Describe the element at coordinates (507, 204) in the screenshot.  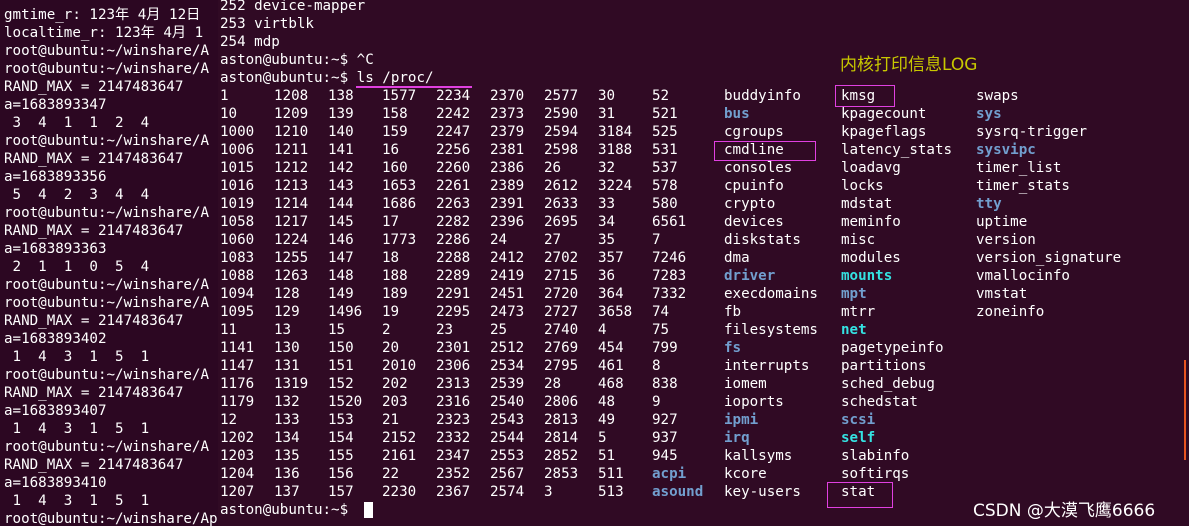
I see `proc-entry: 2391` at that location.